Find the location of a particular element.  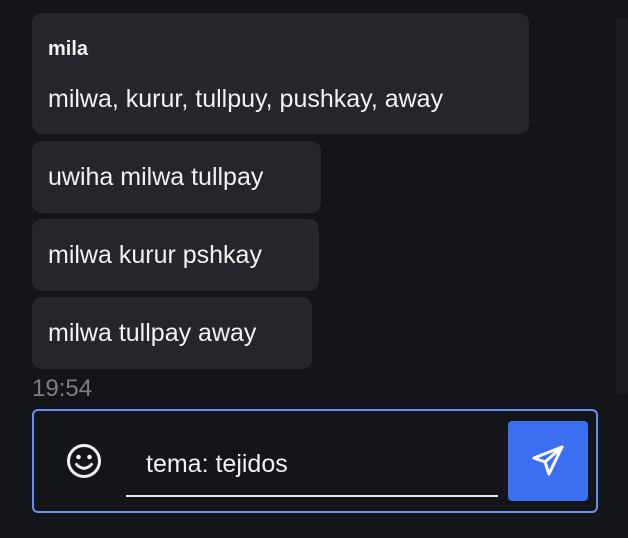

message-sender: mila is located at coordinates (68, 49).